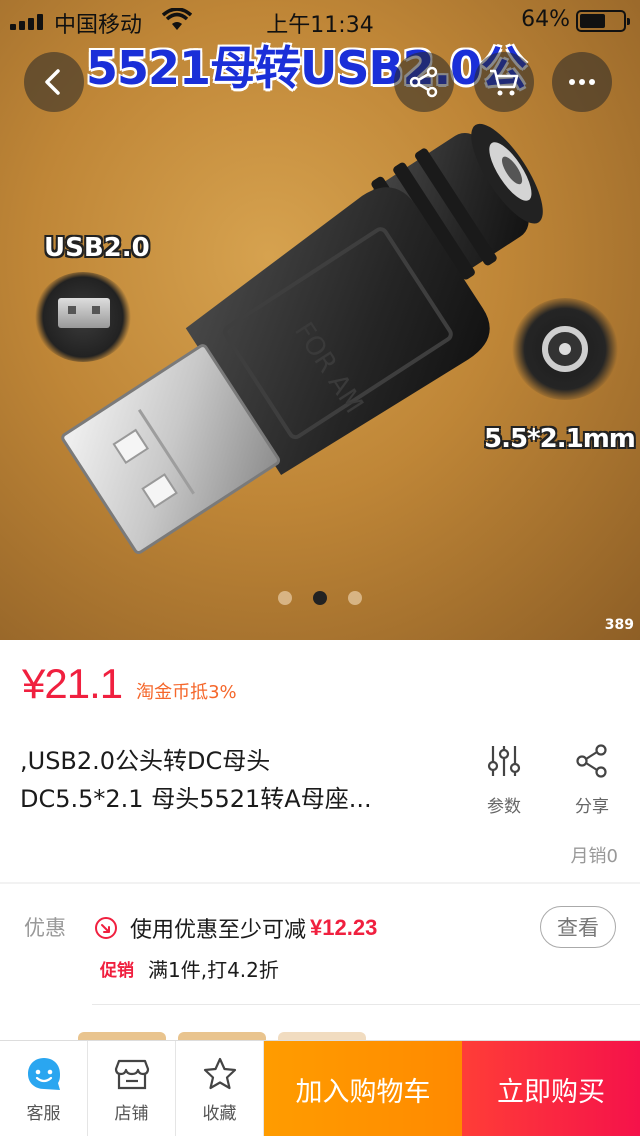  I want to click on chevron-left-icon, so click(52, 82).